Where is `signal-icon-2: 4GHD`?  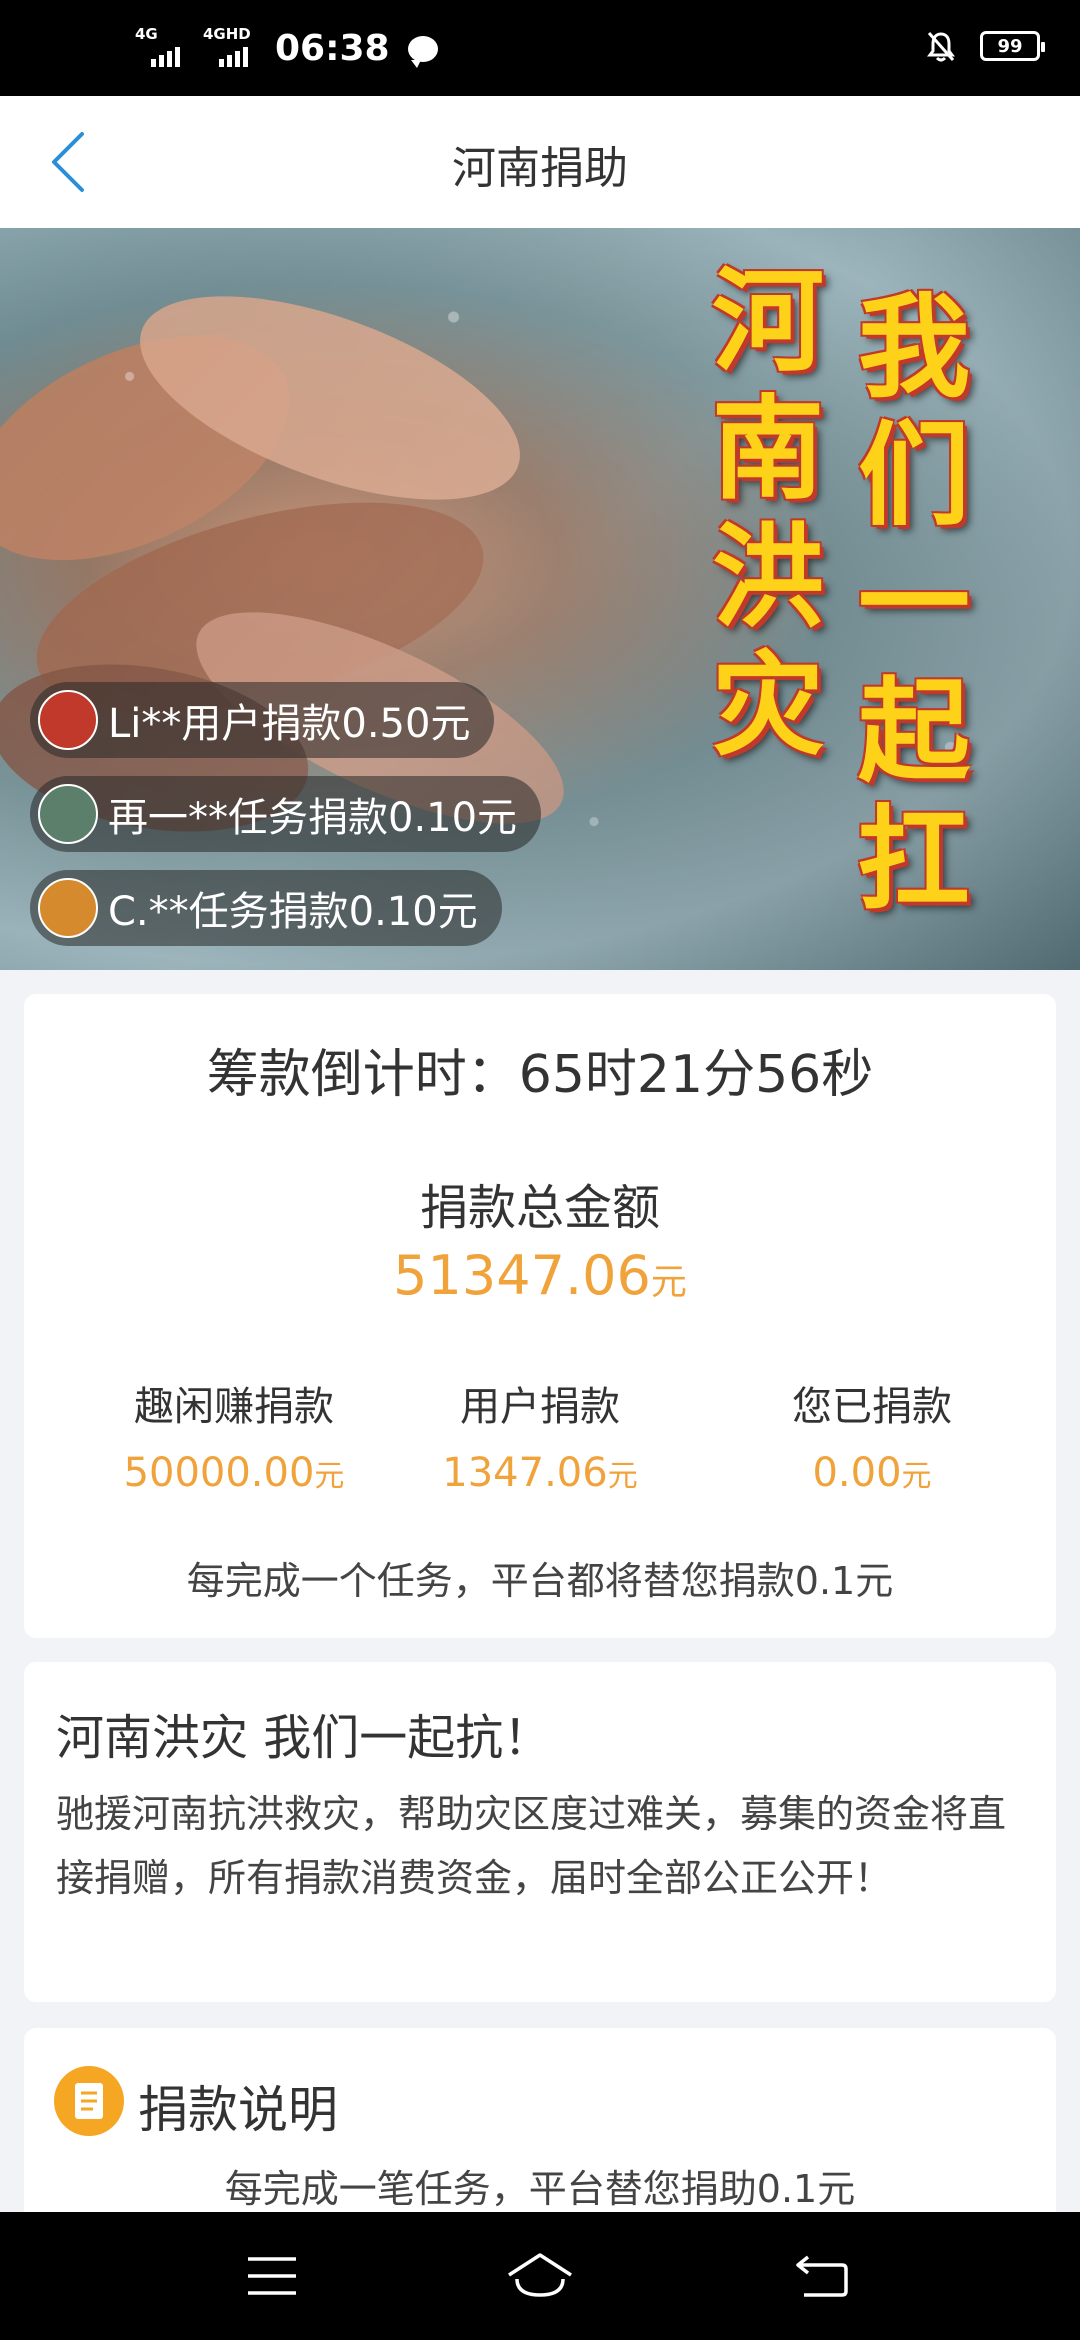 signal-icon-2: 4GHD is located at coordinates (231, 47).